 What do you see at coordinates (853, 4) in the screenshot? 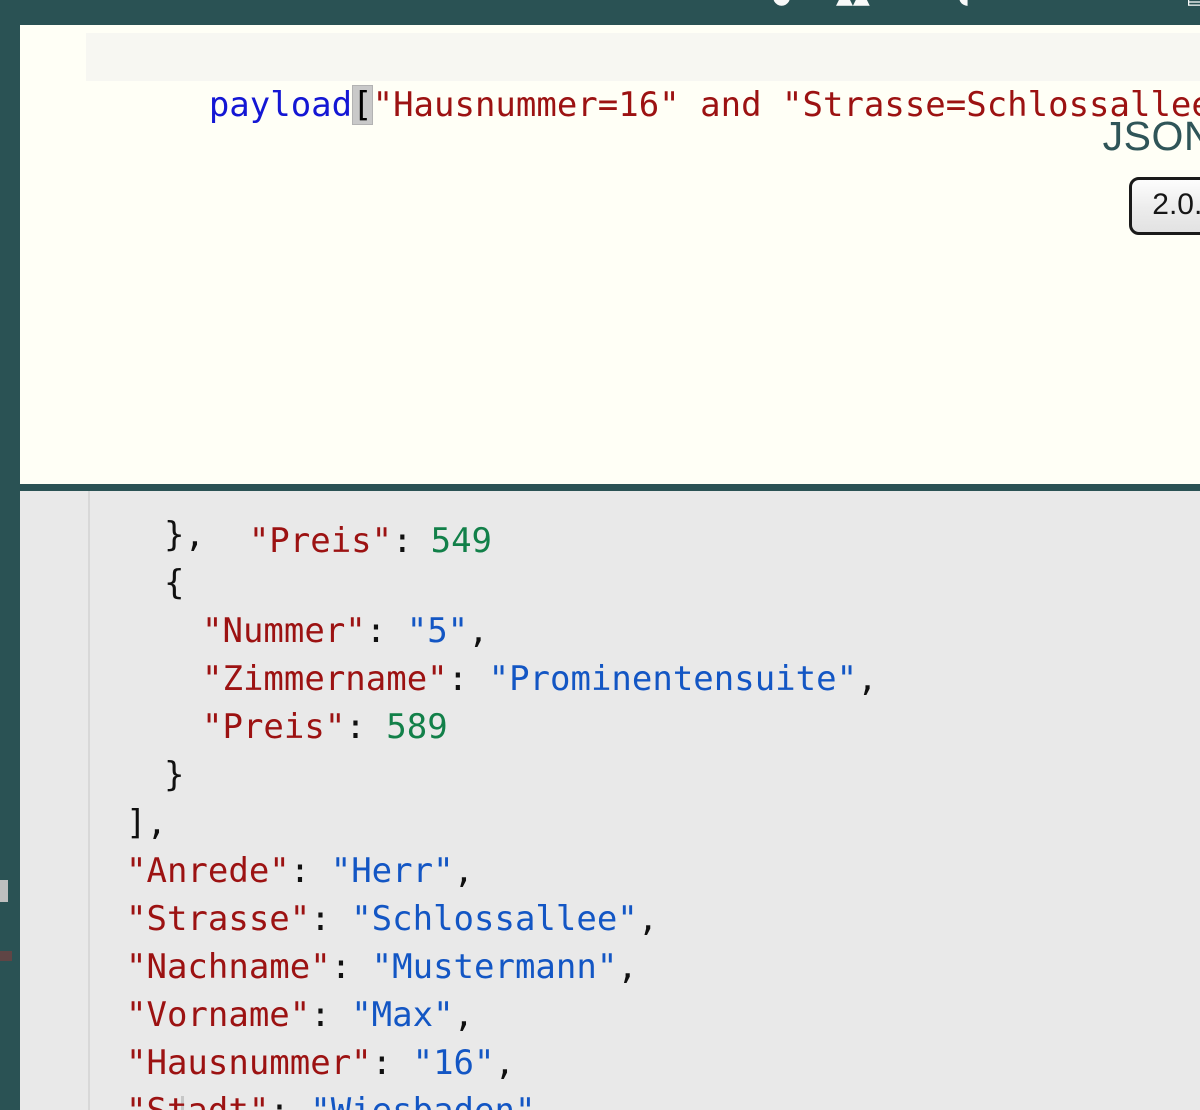
I see `chart-waves-icon: ▲▲` at bounding box center [853, 4].